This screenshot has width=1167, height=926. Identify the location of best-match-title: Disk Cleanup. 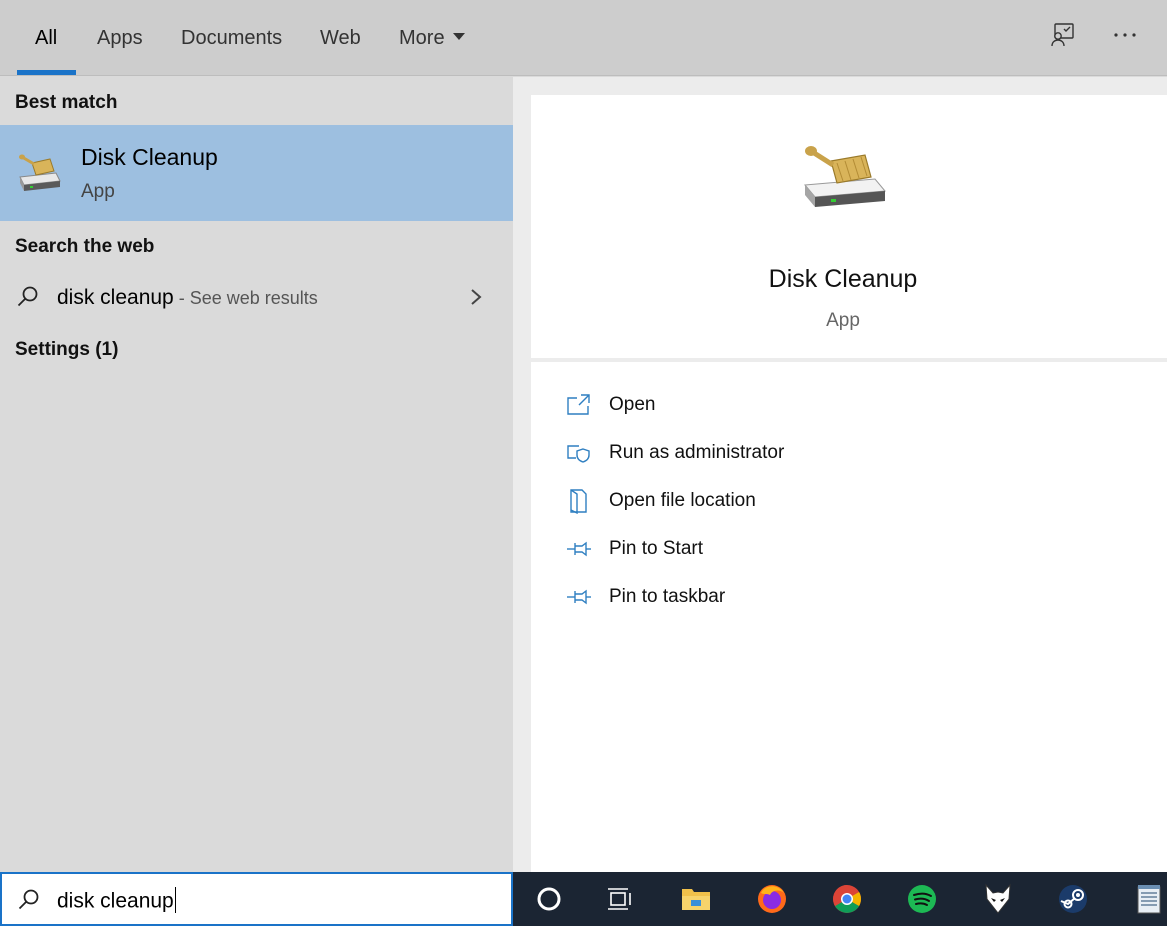
(149, 157).